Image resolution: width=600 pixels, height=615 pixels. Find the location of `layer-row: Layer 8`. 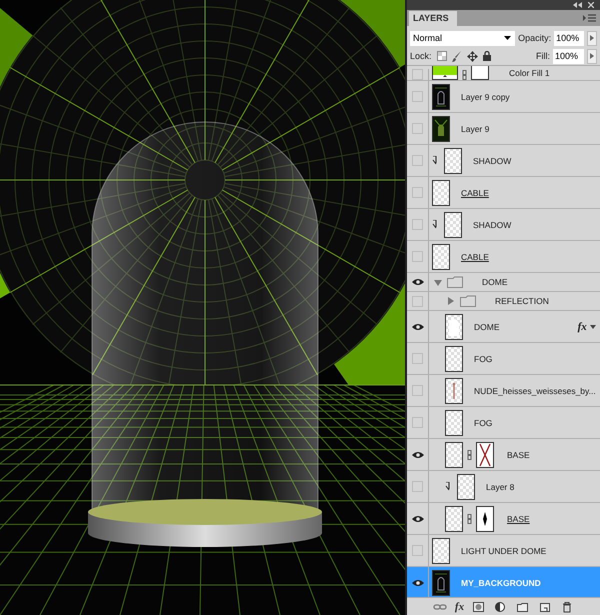

layer-row: Layer 8 is located at coordinates (503, 487).